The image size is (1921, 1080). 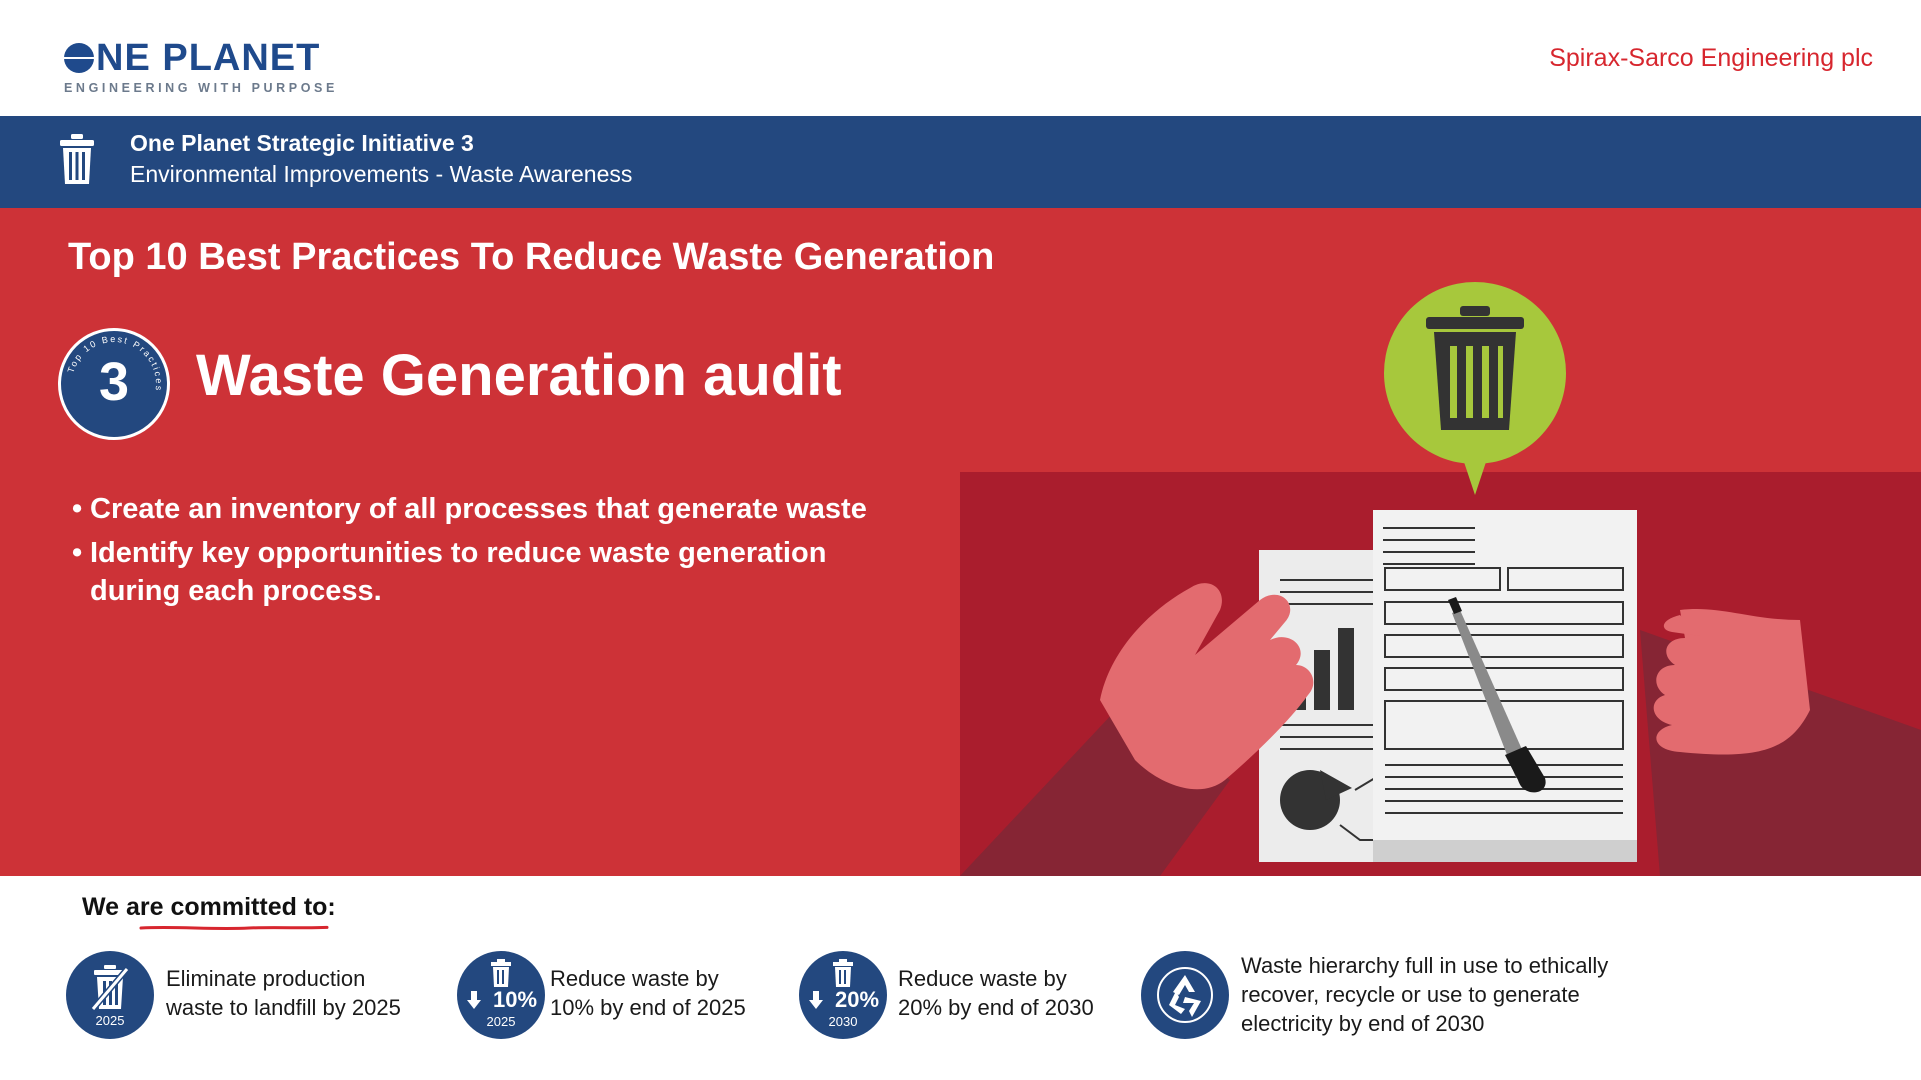 What do you see at coordinates (114, 382) in the screenshot?
I see `practice-number: 3` at bounding box center [114, 382].